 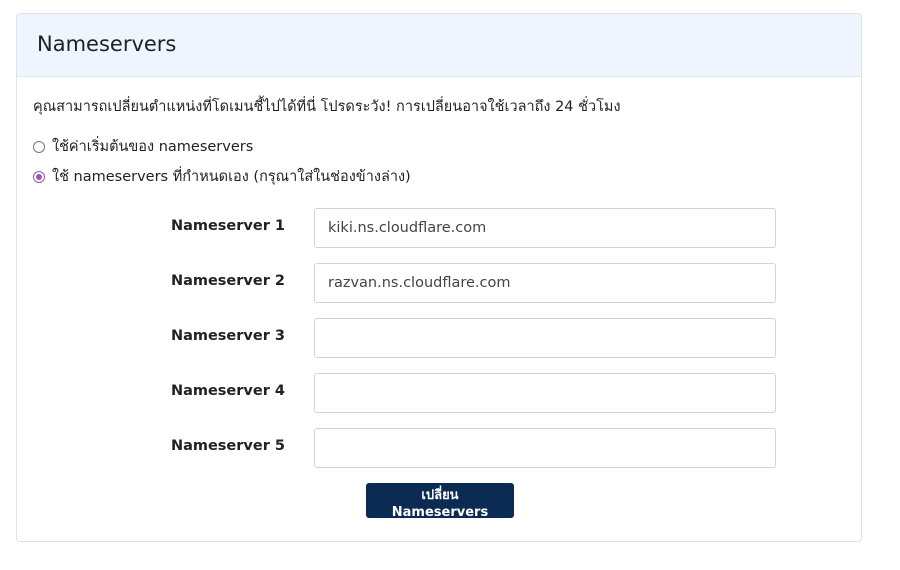 What do you see at coordinates (545, 228) in the screenshot?
I see `nameserver-1-input` at bounding box center [545, 228].